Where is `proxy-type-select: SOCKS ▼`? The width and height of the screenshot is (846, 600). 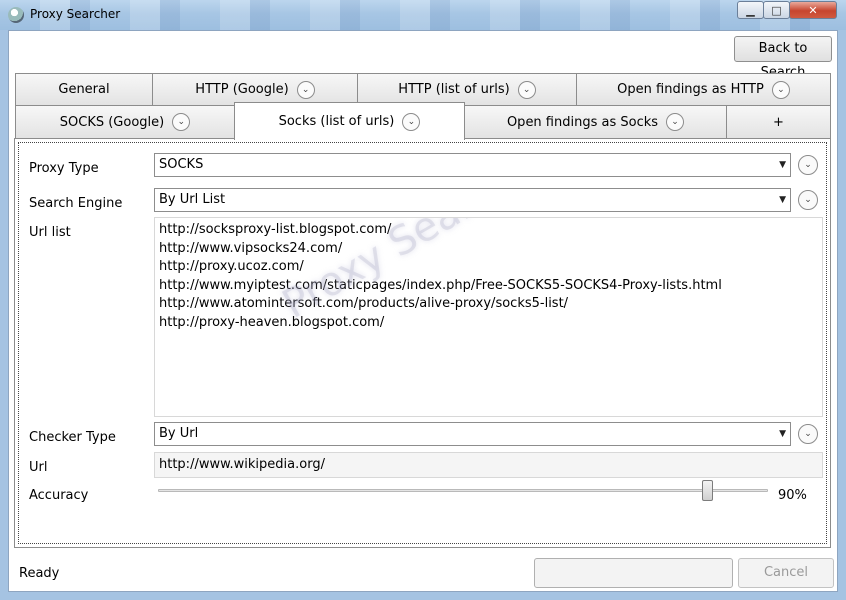
proxy-type-select: SOCKS ▼ is located at coordinates (472, 165).